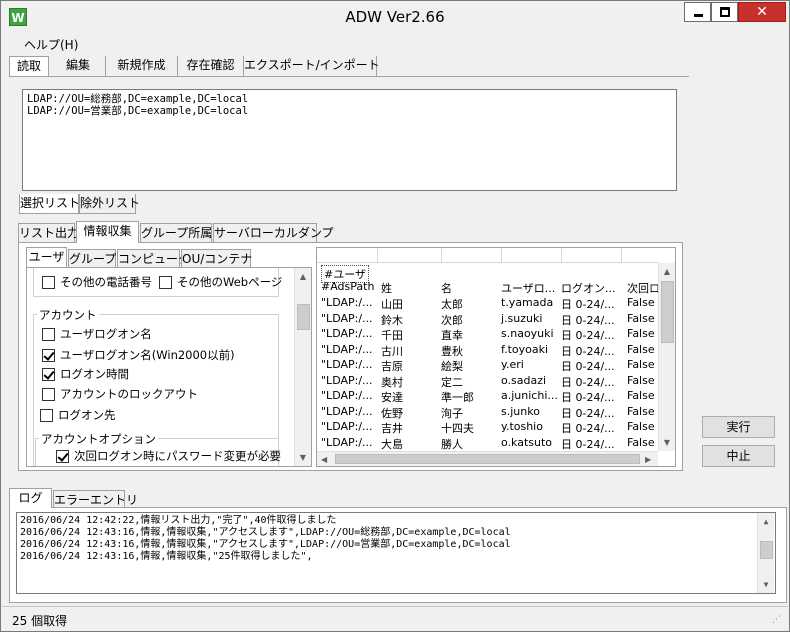 The image size is (790, 632). Describe the element at coordinates (386, 288) in the screenshot. I see `grid-header-surname: 姓` at that location.